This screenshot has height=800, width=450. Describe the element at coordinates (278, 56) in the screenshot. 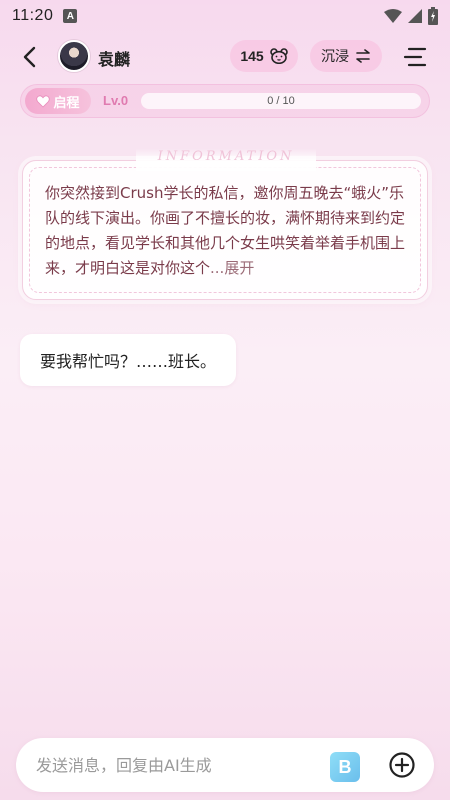

I see `bear-icon` at that location.